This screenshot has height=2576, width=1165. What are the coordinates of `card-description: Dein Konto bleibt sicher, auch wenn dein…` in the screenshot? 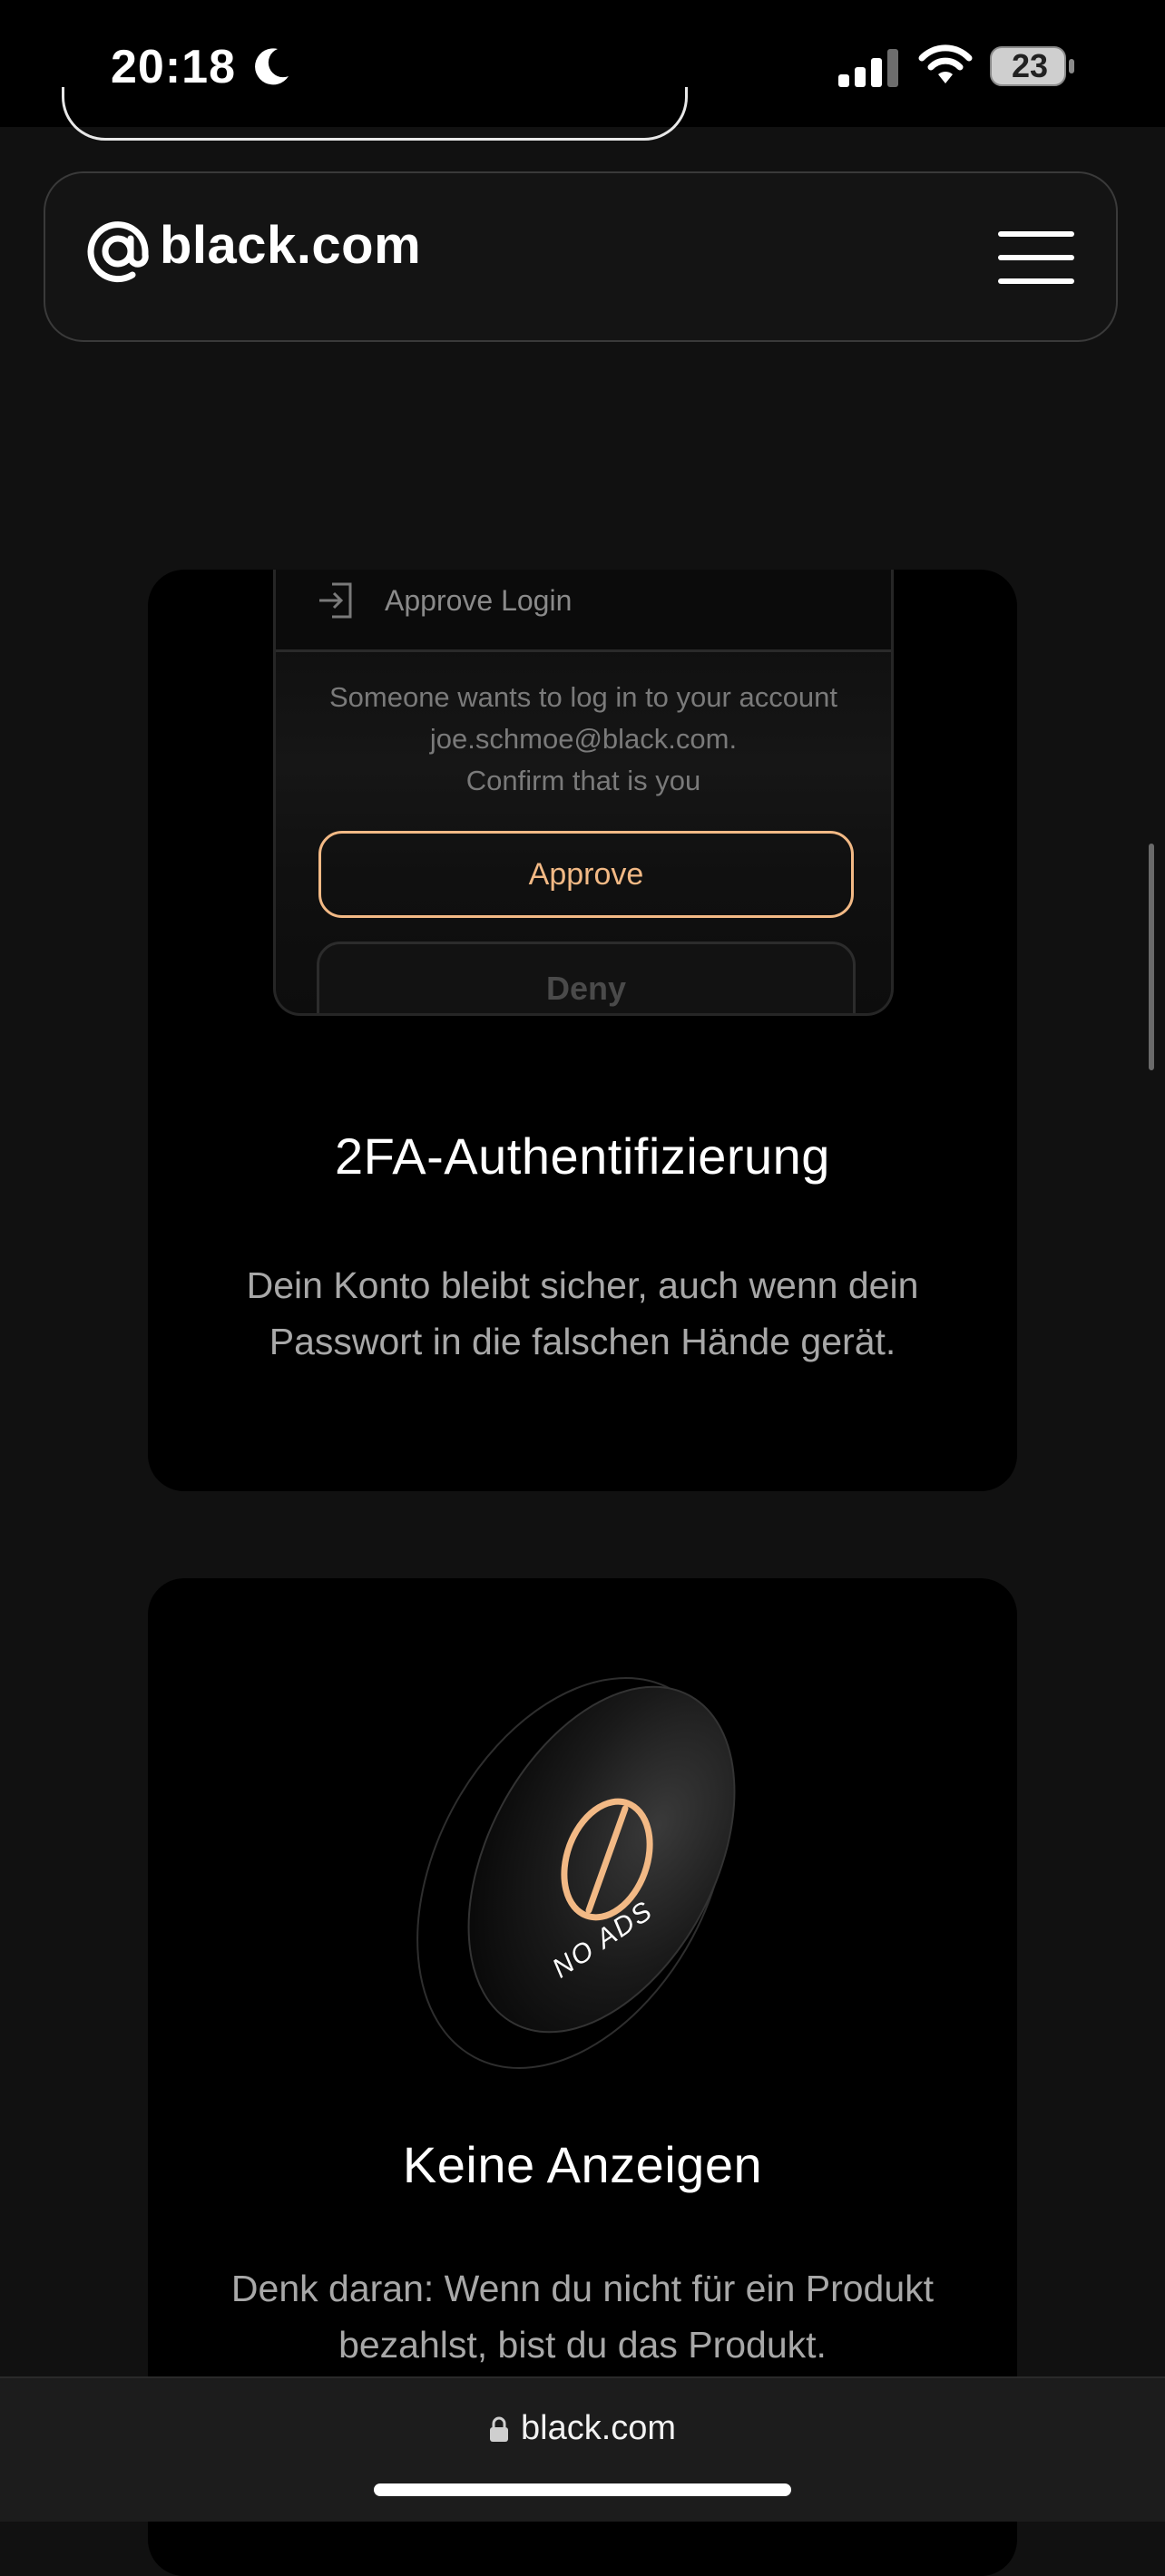 It's located at (582, 1313).